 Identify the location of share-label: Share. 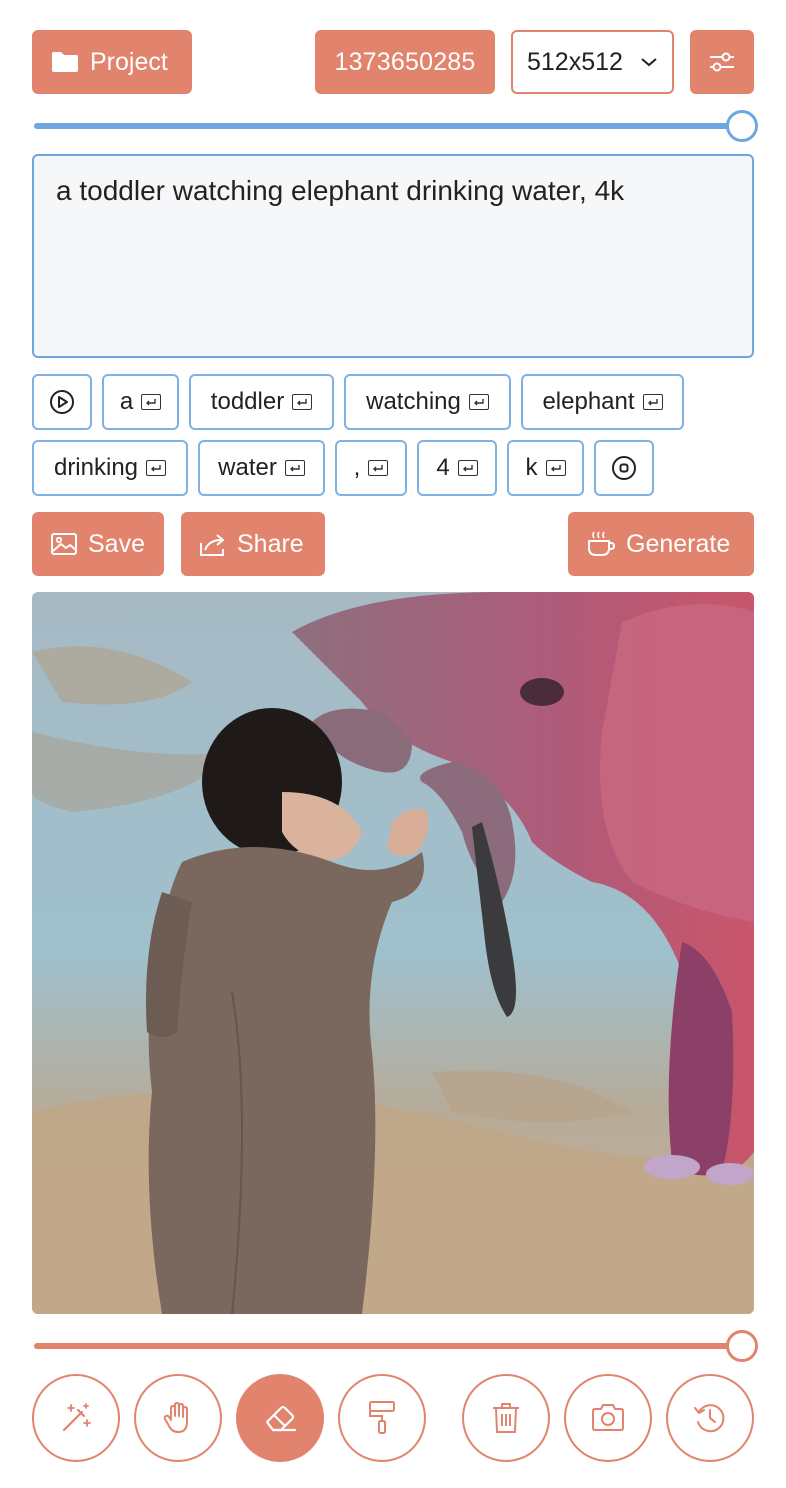
(270, 543).